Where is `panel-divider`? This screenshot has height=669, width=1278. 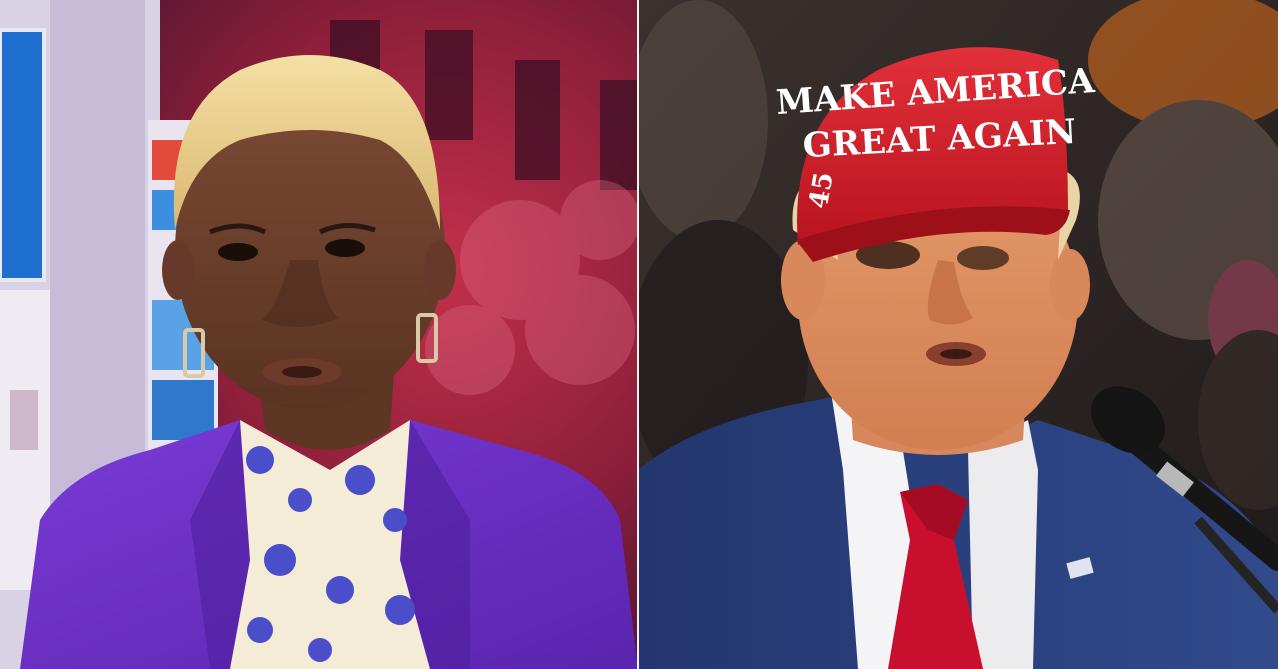 panel-divider is located at coordinates (638, 334).